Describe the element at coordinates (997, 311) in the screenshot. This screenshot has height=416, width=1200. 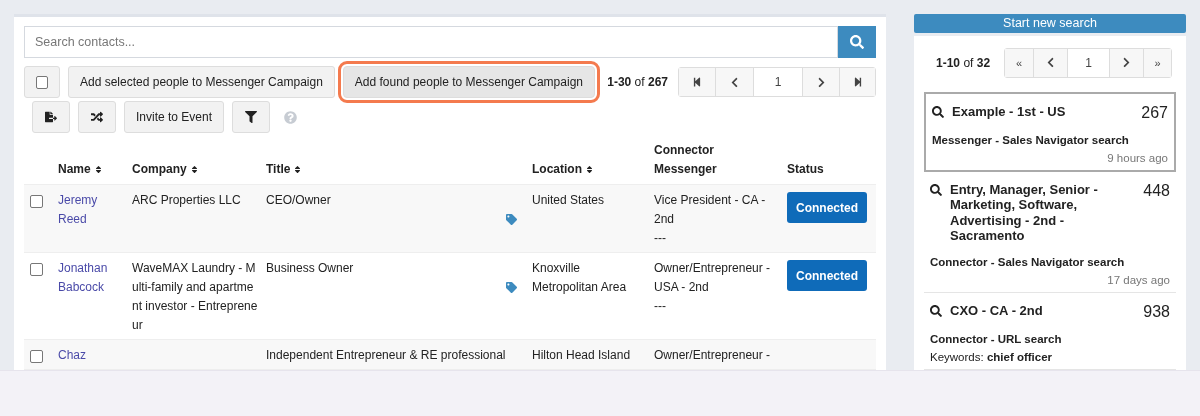
I see `search-title: CXO - CA - 2nd` at that location.